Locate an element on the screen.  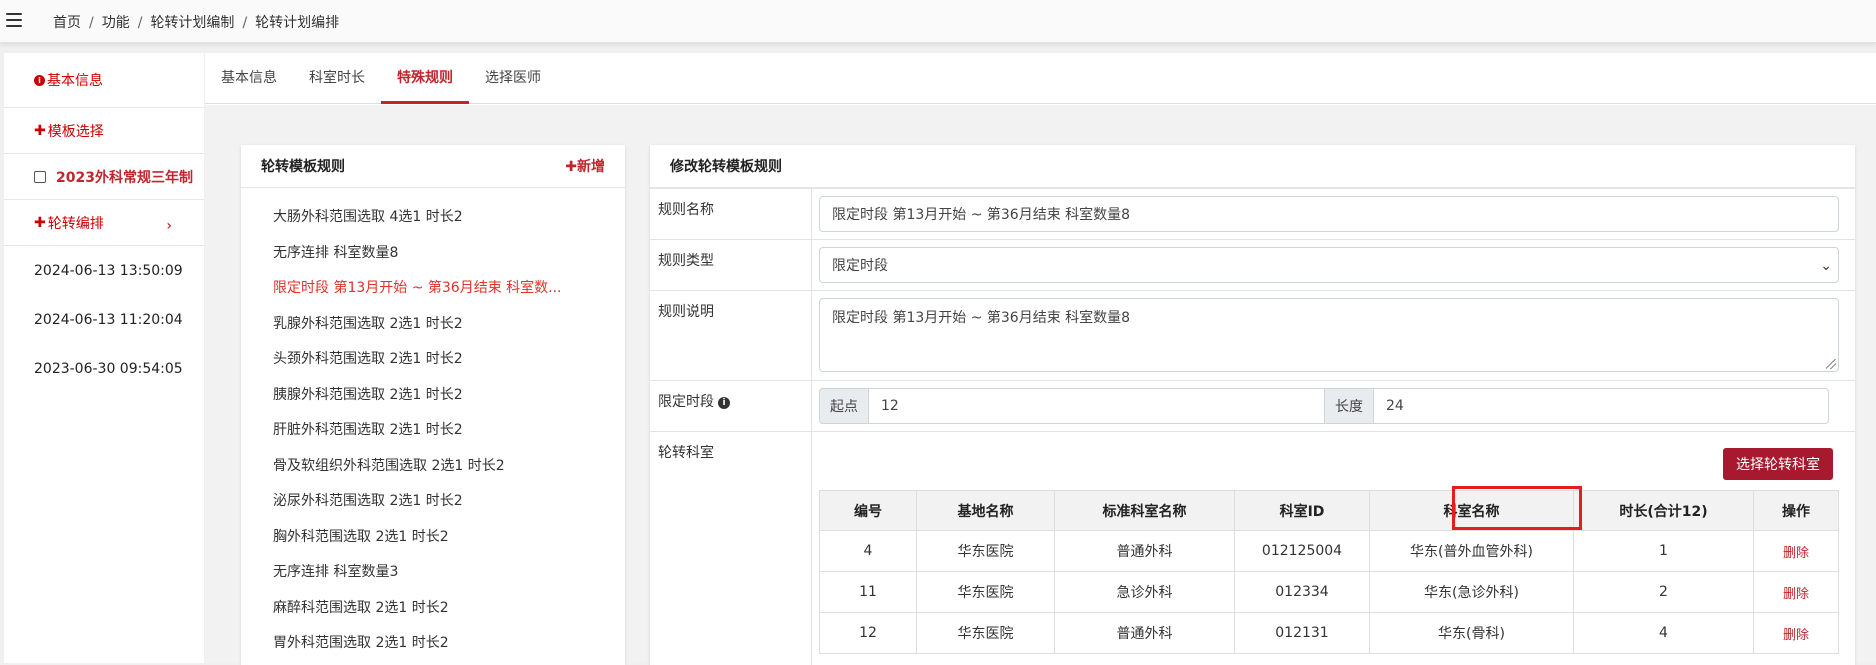
sidebar-label: 模板选择 is located at coordinates (75, 131).